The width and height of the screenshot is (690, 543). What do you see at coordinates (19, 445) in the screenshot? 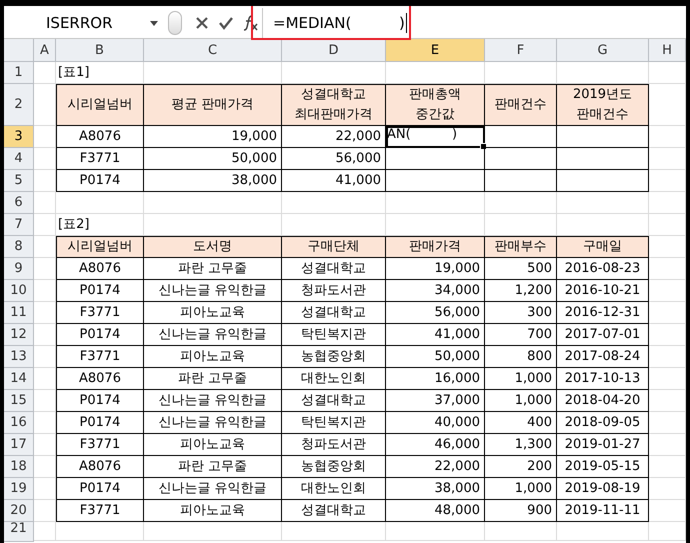
I see `row-header: 17` at bounding box center [19, 445].